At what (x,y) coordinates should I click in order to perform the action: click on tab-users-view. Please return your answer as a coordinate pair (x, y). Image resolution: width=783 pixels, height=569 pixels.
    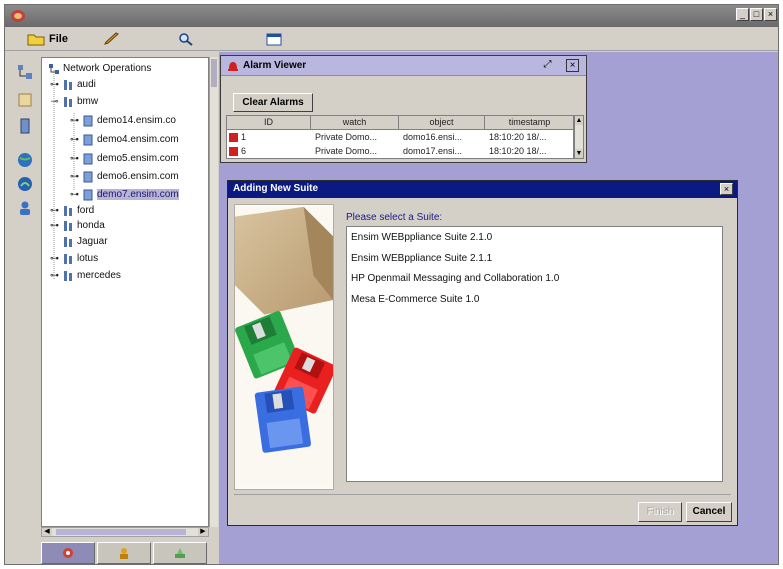
    Looking at the image, I should click on (124, 553).